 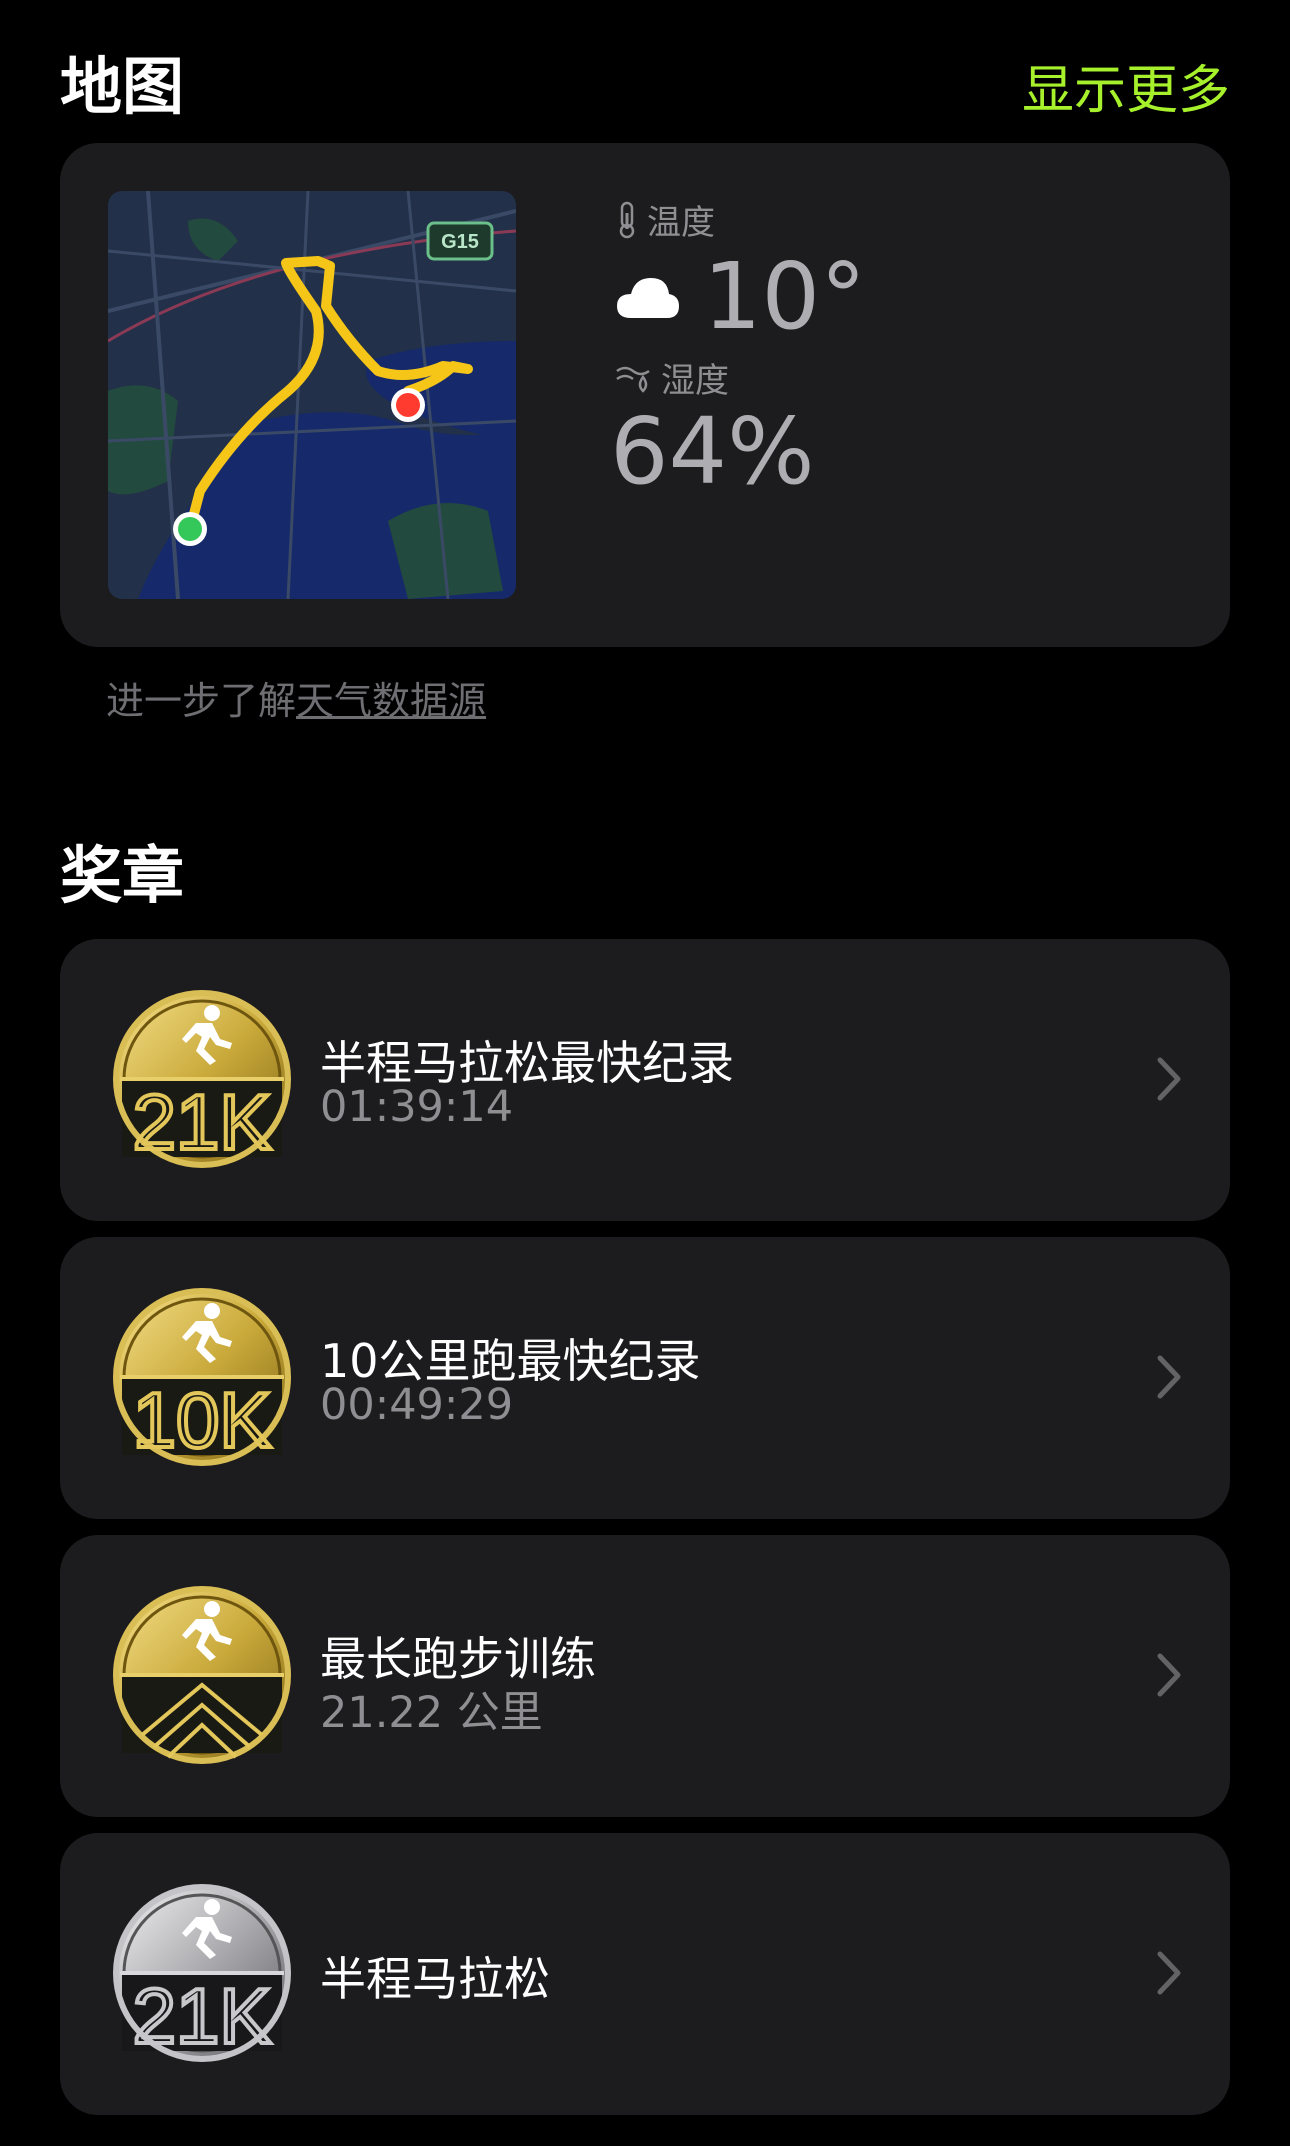 I want to click on humidity-label-row: 湿度, so click(x=672, y=377).